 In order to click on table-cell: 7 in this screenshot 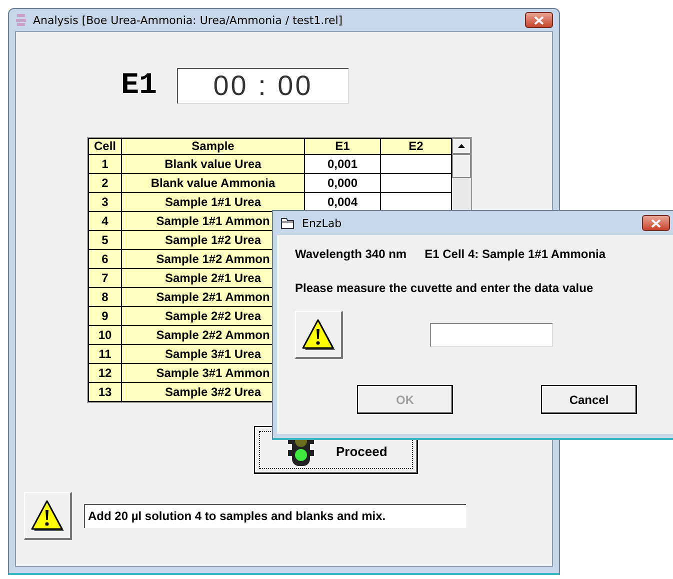, I will do `click(105, 278)`.